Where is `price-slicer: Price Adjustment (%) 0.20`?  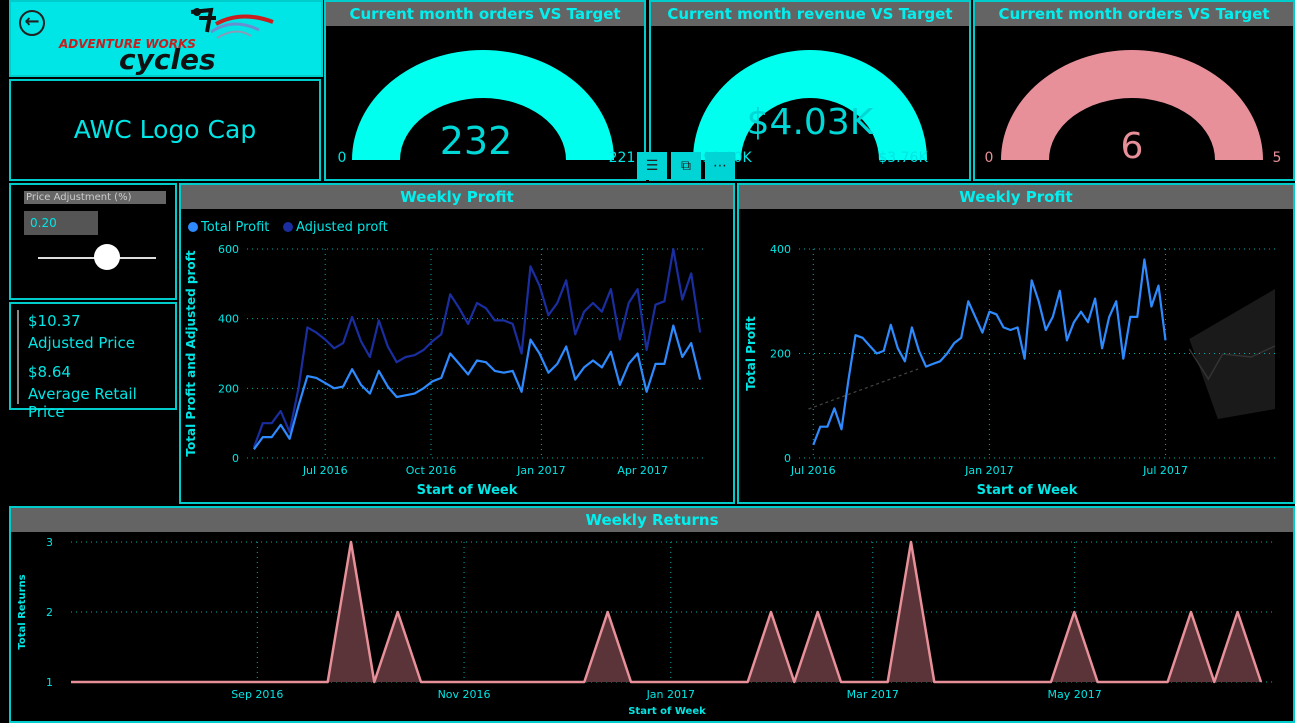 price-slicer: Price Adjustment (%) 0.20 is located at coordinates (93, 241).